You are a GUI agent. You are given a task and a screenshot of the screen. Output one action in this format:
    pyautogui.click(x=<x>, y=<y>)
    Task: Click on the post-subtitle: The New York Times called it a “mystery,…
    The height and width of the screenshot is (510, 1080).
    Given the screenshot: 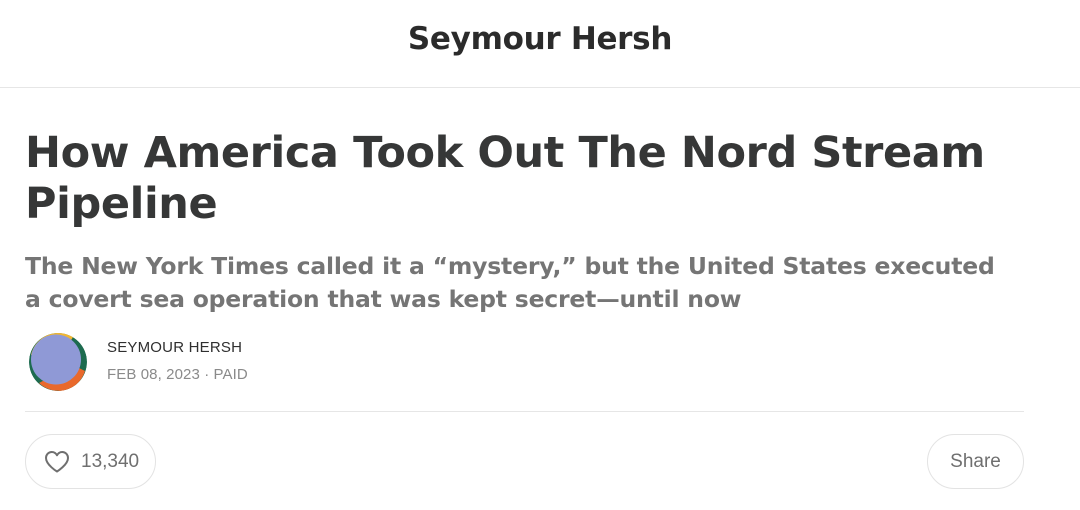 What is the action you would take?
    pyautogui.click(x=510, y=282)
    